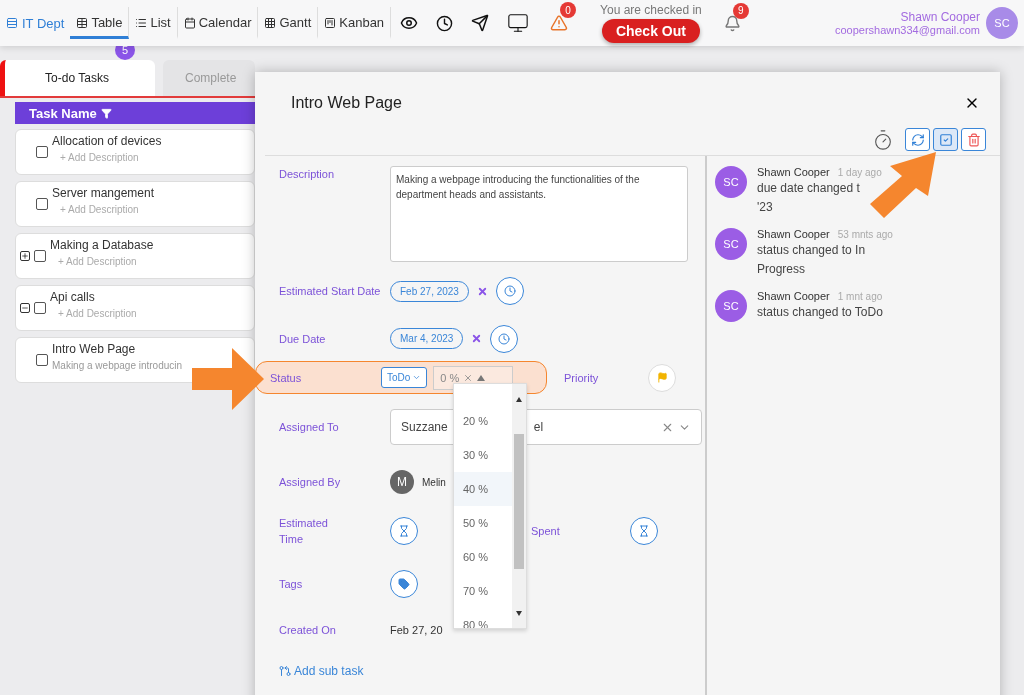 Image resolution: width=1024 pixels, height=695 pixels. Describe the element at coordinates (307, 174) in the screenshot. I see `field-label: Description` at that location.